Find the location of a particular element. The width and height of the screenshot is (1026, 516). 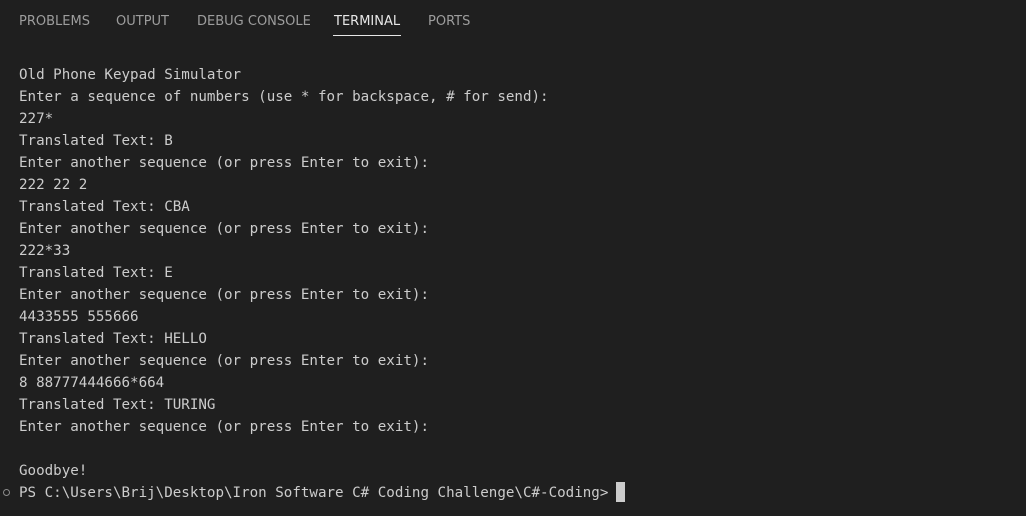

tab-ports: PORTS is located at coordinates (449, 21).